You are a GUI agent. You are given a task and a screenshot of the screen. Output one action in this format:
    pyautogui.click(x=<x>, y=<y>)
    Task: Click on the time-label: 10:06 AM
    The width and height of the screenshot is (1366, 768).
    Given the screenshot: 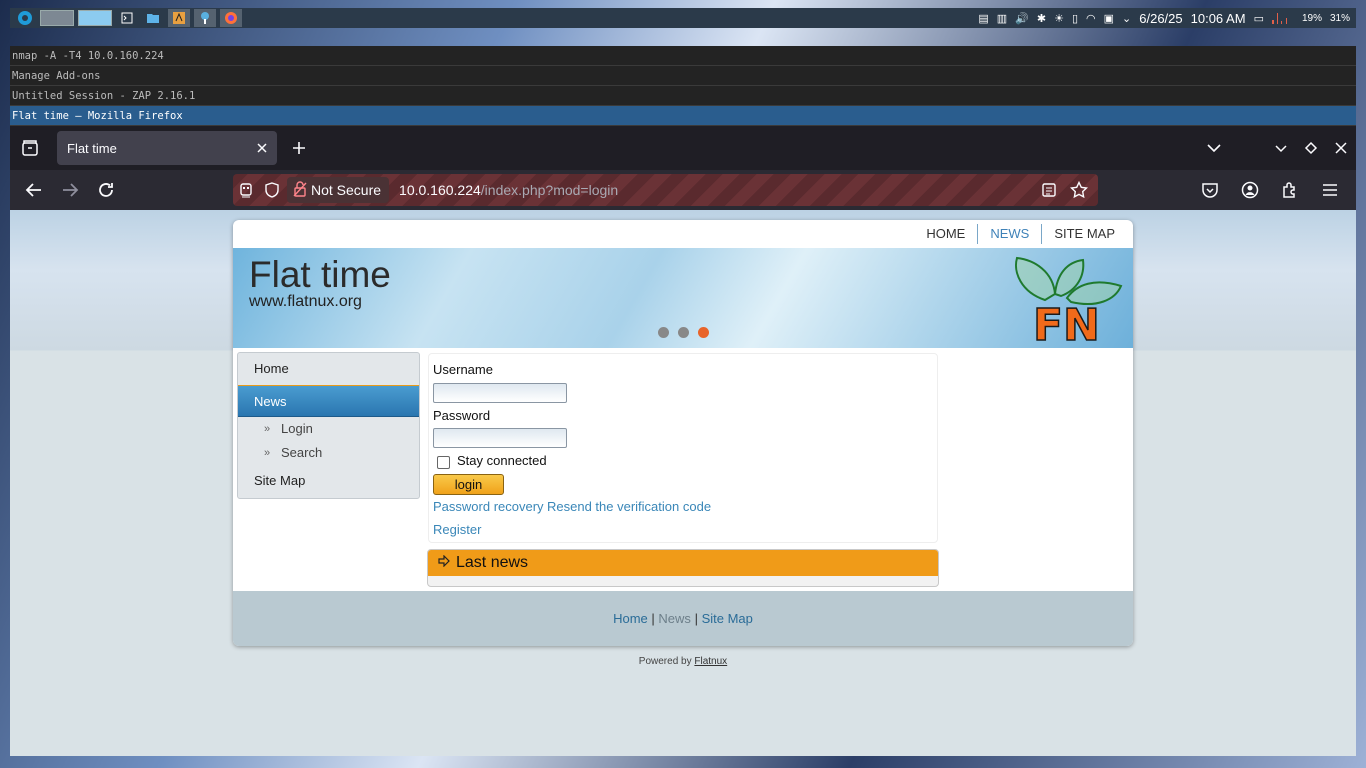 What is the action you would take?
    pyautogui.click(x=1218, y=18)
    